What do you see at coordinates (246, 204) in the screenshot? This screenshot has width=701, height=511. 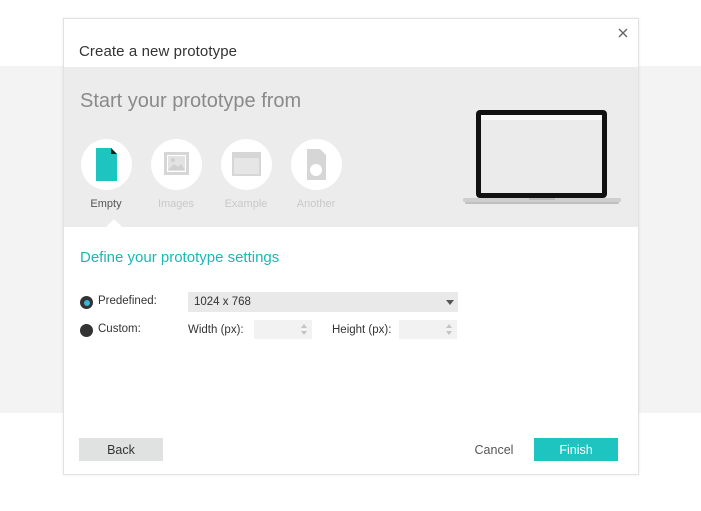 I see `option-example-label: Example` at bounding box center [246, 204].